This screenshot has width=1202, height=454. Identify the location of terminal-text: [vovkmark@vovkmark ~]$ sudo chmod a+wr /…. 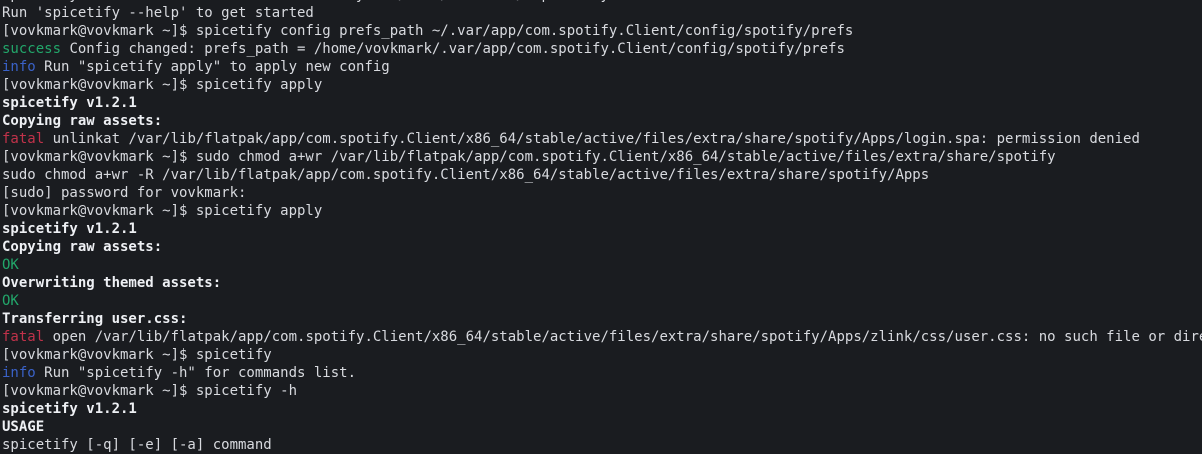
(529, 157).